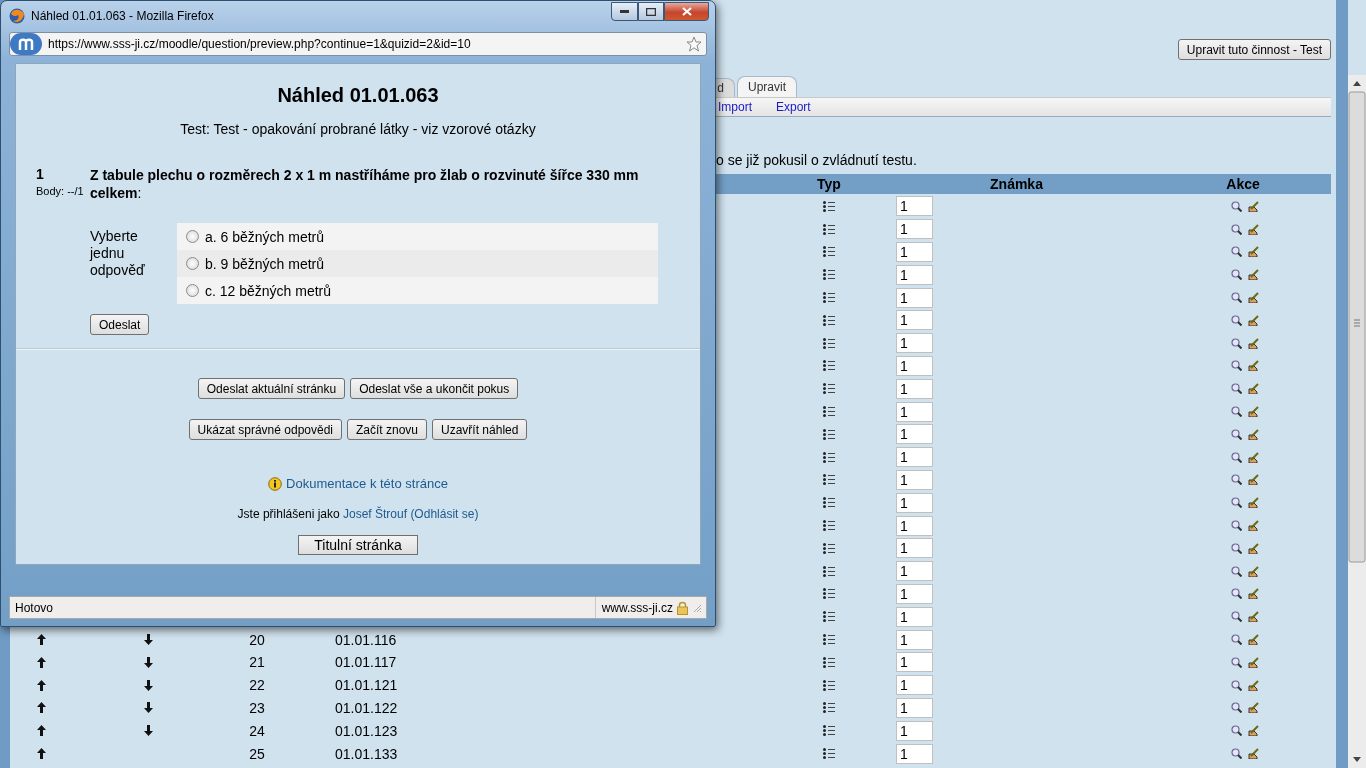 The image size is (1366, 768). Describe the element at coordinates (434, 388) in the screenshot. I see `action-button: Odeslat vše a ukončit pokus` at that location.